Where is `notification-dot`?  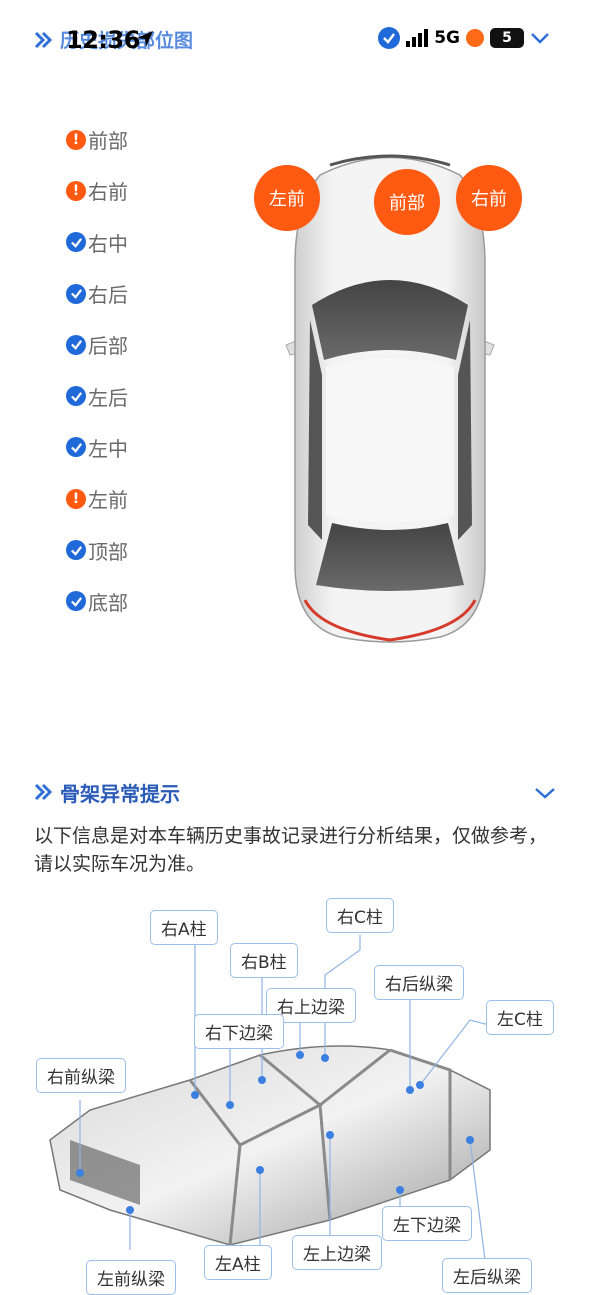
notification-dot is located at coordinates (475, 38).